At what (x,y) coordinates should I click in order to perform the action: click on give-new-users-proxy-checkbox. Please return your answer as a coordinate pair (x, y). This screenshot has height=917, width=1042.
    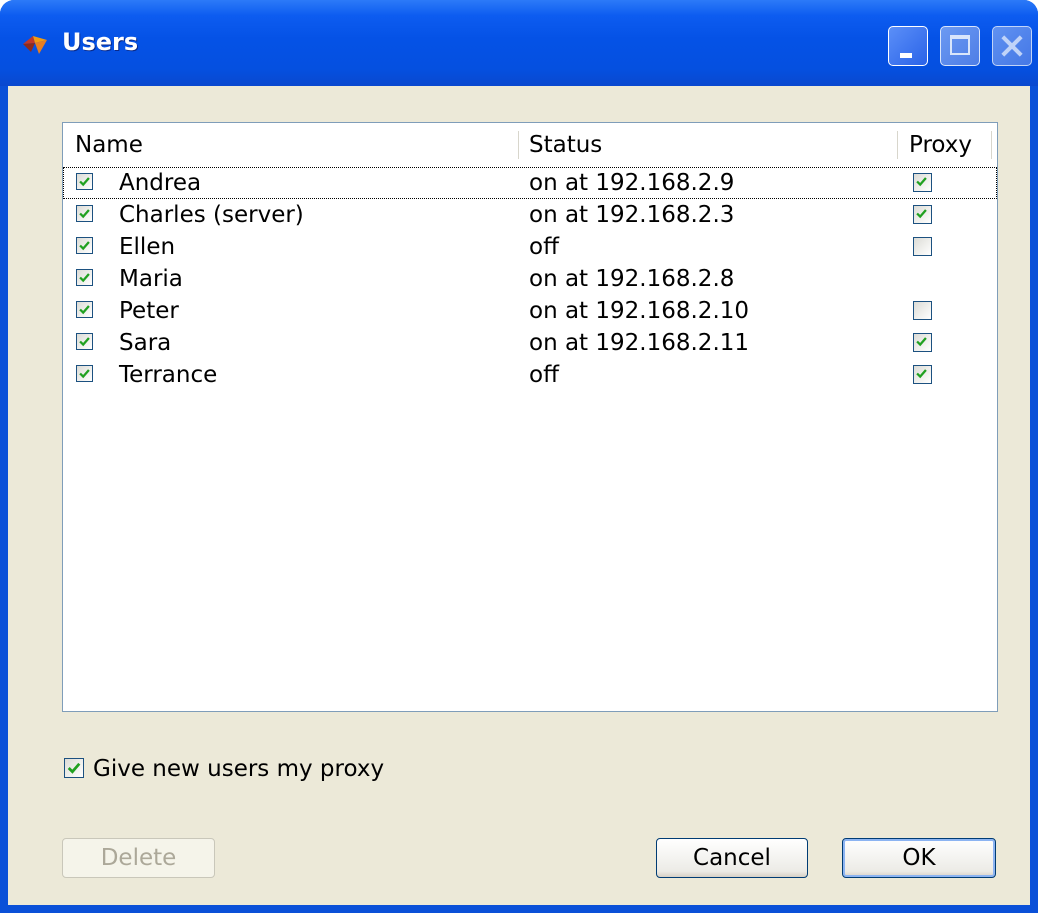
    Looking at the image, I should click on (74, 768).